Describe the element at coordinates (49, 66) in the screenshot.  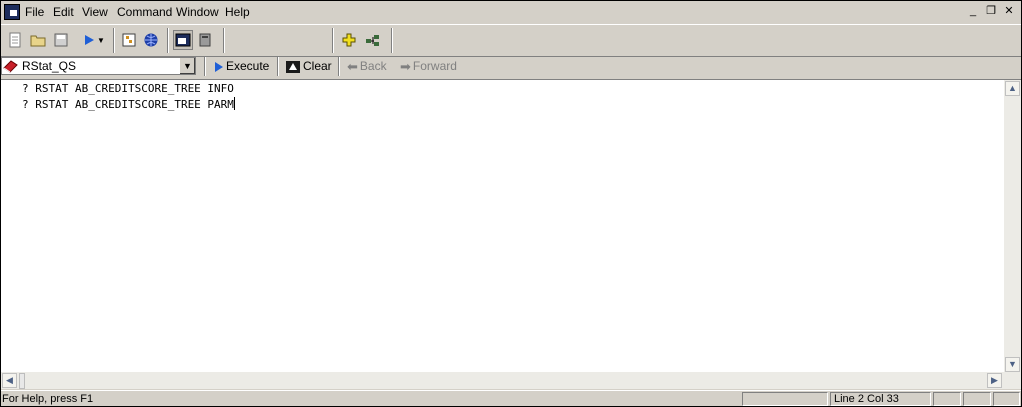
I see `server-combo-value: RStat_QS` at that location.